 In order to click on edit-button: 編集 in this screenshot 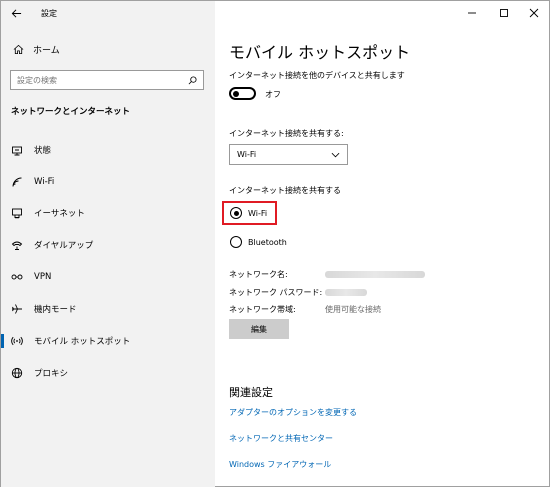, I will do `click(259, 329)`.